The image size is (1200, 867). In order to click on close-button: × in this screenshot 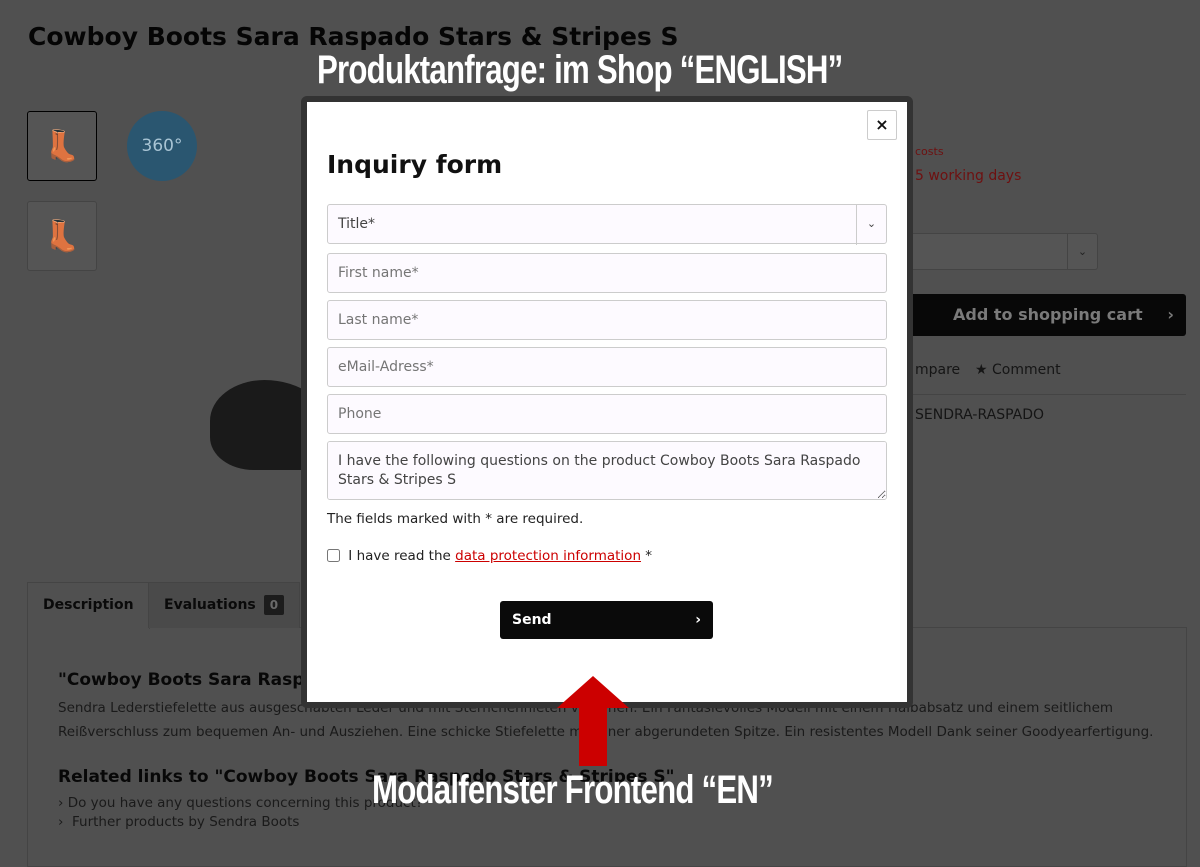, I will do `click(882, 125)`.